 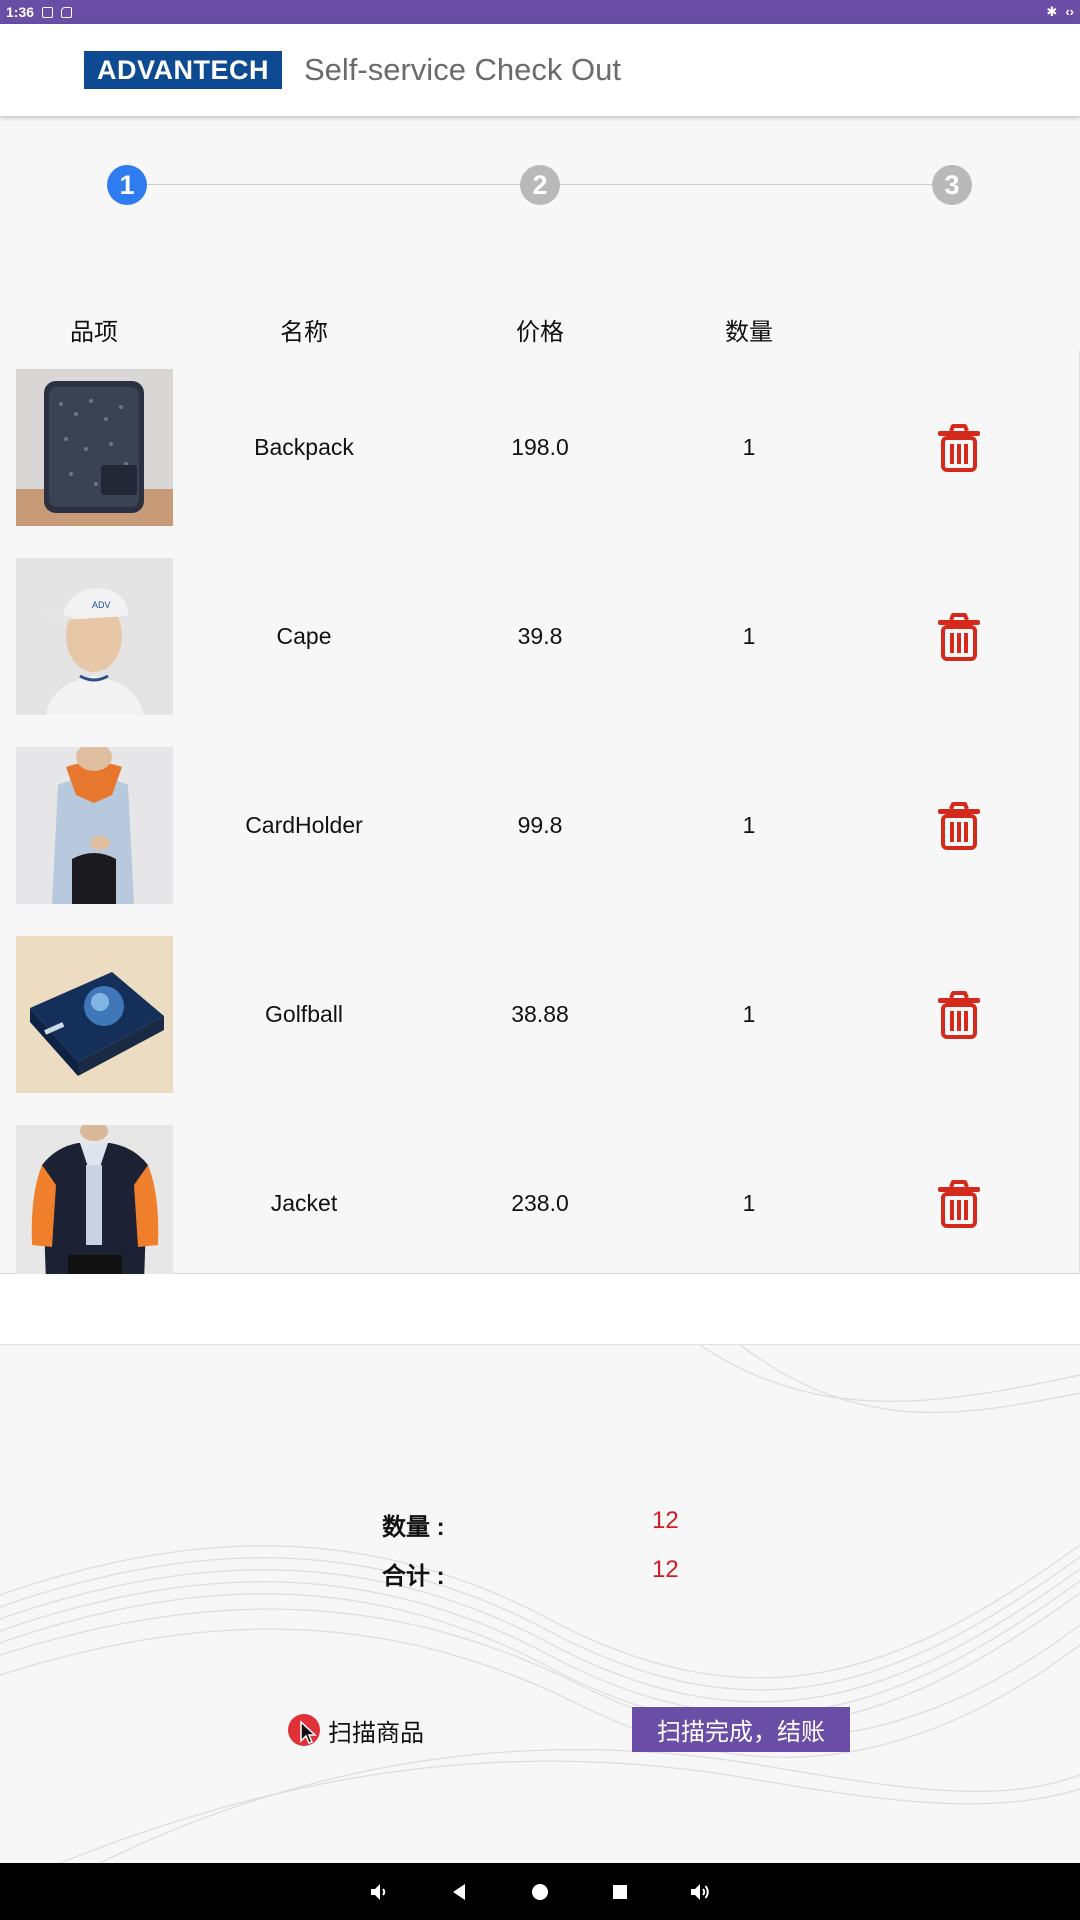 What do you see at coordinates (94, 332) in the screenshot?
I see `column-header-item: 品项` at bounding box center [94, 332].